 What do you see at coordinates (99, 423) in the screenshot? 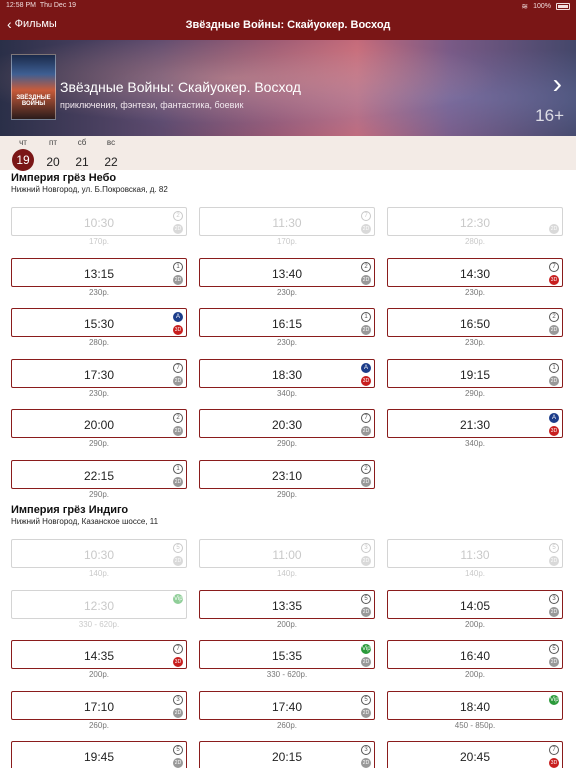
I see `session-button: 20:00 2 2D` at bounding box center [99, 423].